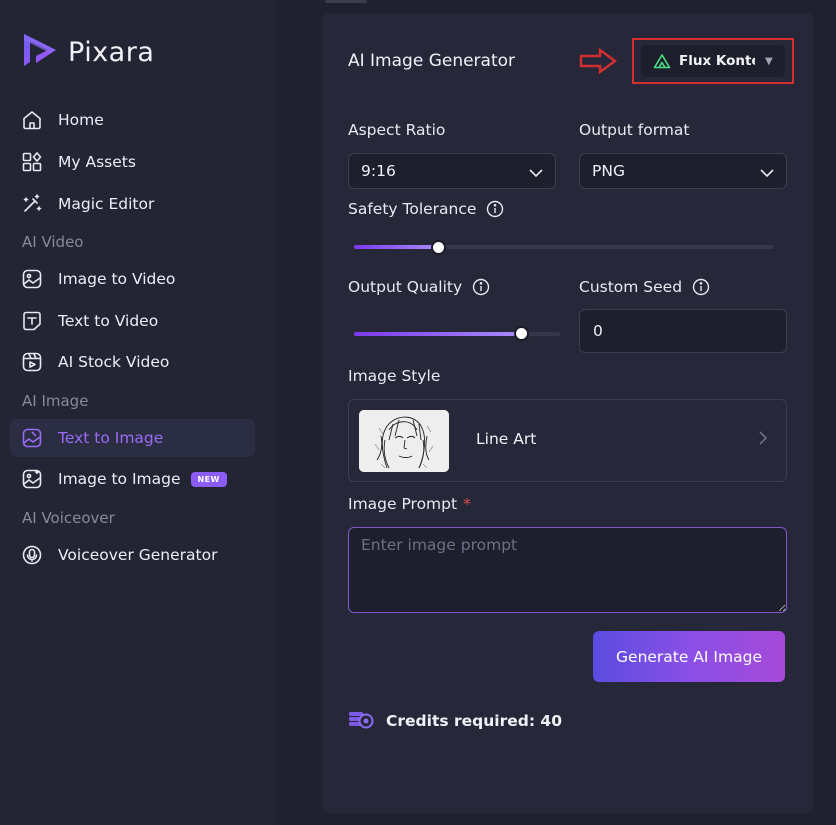 Image resolution: width=836 pixels, height=825 pixels. I want to click on text-image-icon, so click(32, 438).